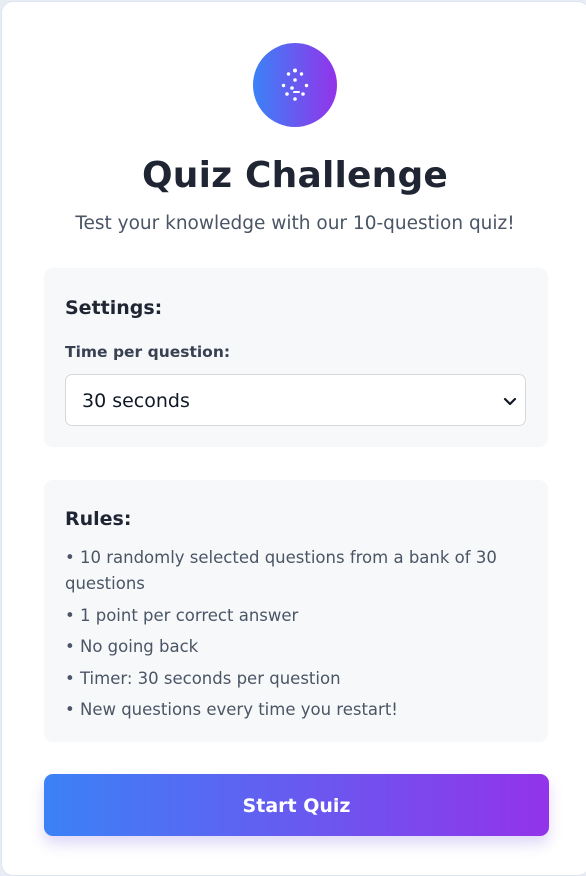 The height and width of the screenshot is (876, 586). What do you see at coordinates (136, 401) in the screenshot?
I see `time-per-question-value: 30 seconds` at bounding box center [136, 401].